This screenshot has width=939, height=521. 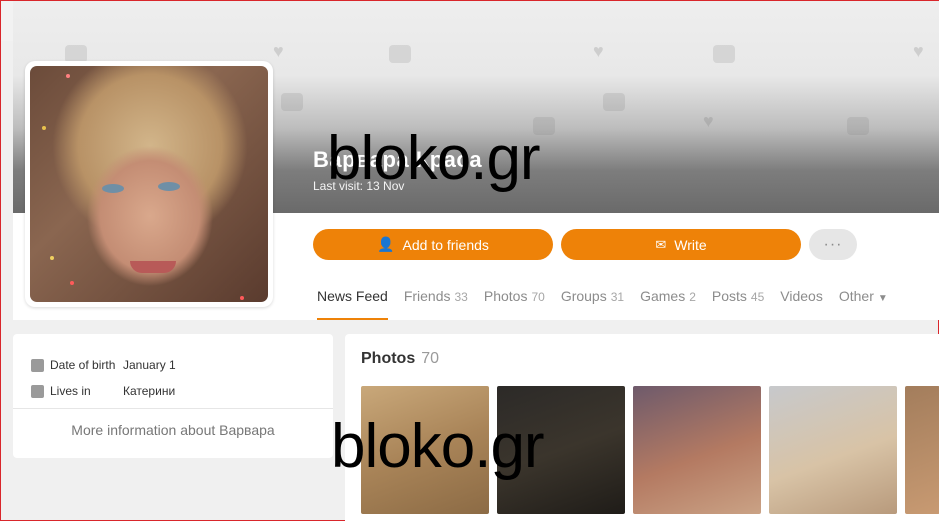 I want to click on birth-value: January 1, so click(x=149, y=365).